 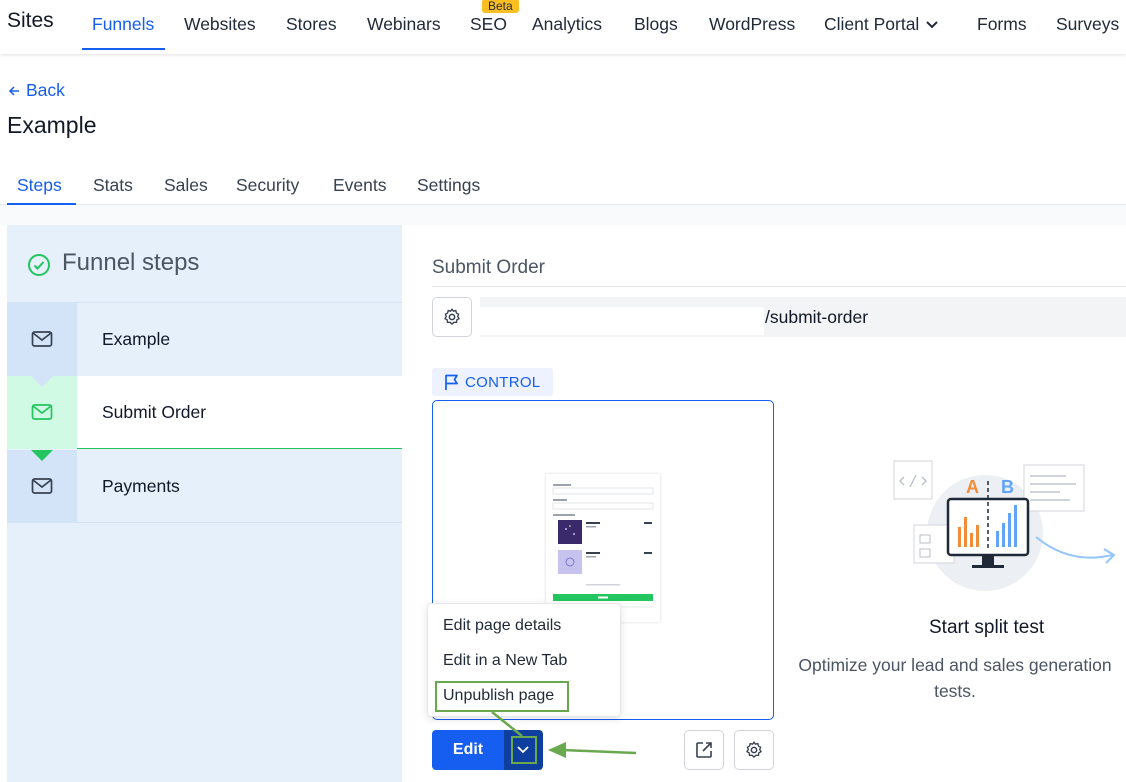 I want to click on nav-surveys: Surveys, so click(x=1087, y=24).